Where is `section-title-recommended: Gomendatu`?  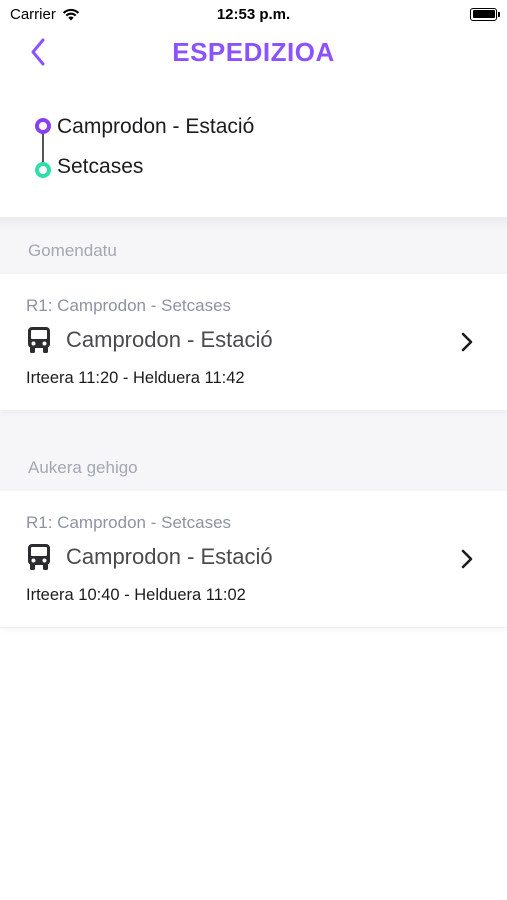 section-title-recommended: Gomendatu is located at coordinates (72, 250).